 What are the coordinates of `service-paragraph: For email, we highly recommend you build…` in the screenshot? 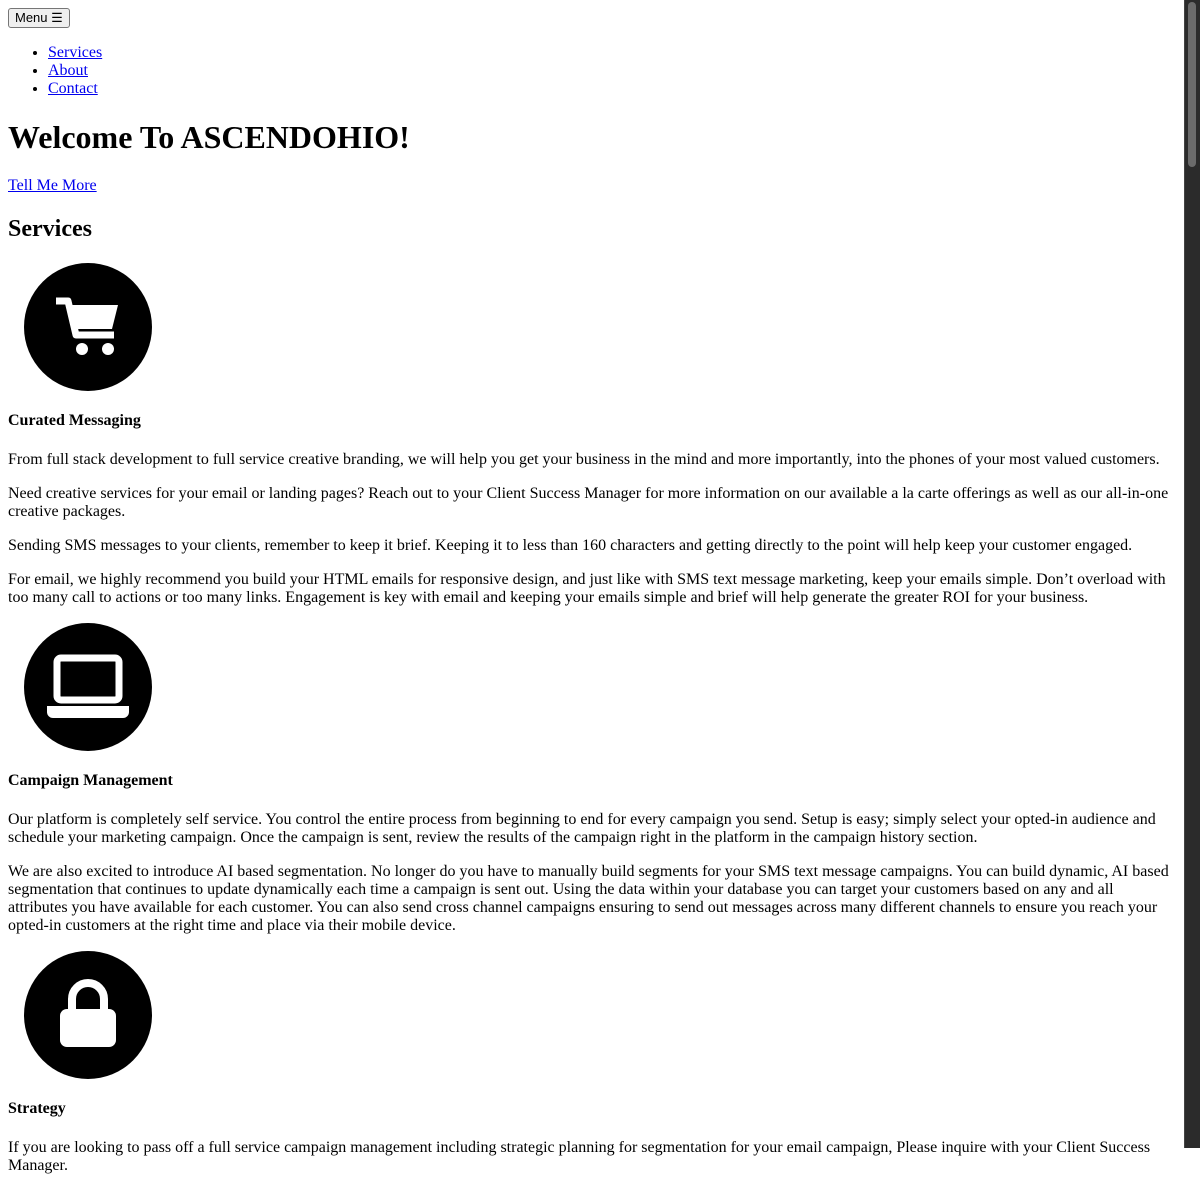 It's located at (587, 588).